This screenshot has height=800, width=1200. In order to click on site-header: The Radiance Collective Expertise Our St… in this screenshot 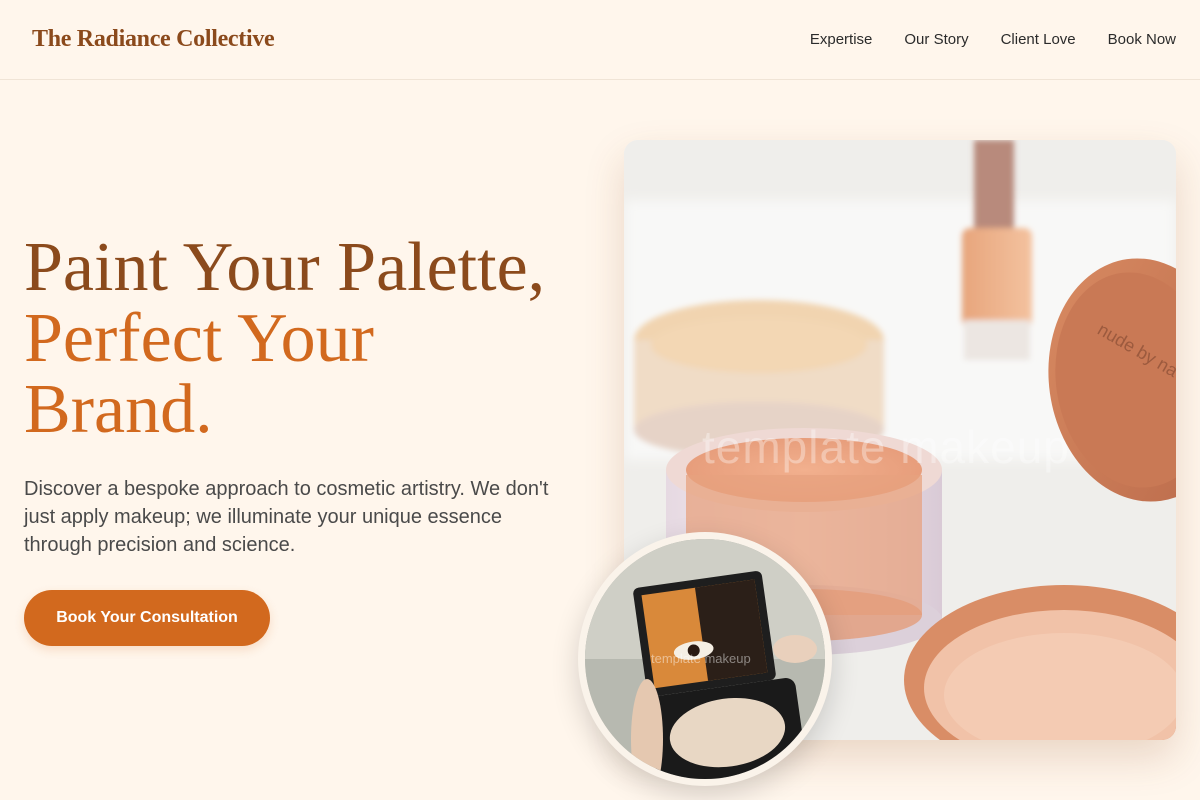, I will do `click(600, 40)`.